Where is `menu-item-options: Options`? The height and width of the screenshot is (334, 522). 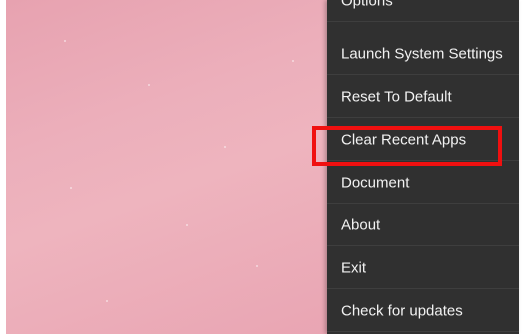 menu-item-options: Options is located at coordinates (423, 11).